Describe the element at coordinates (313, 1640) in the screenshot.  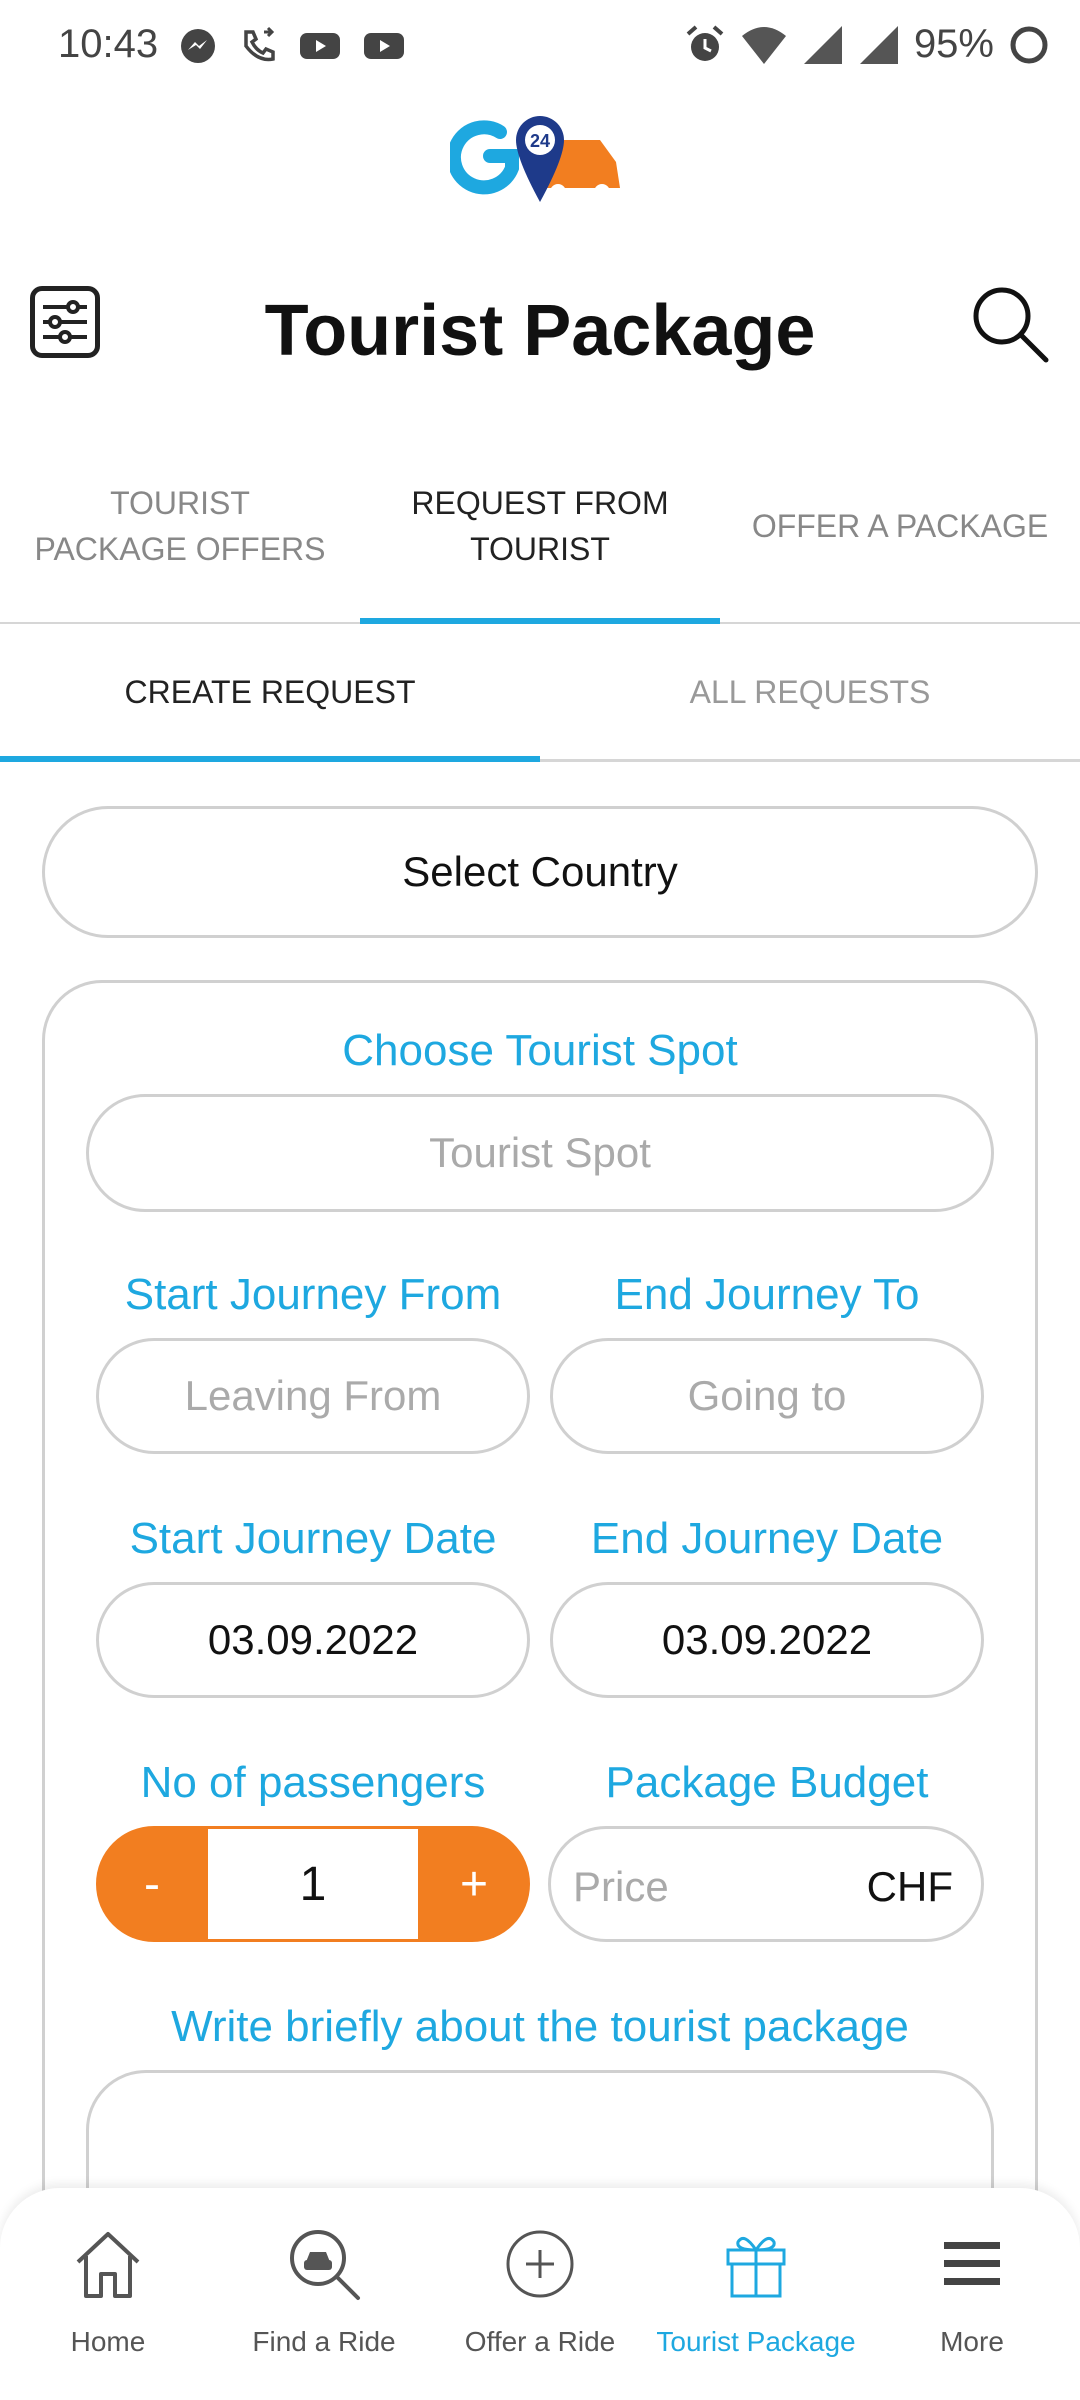
I see `start-date-field: 03.09.2022` at that location.